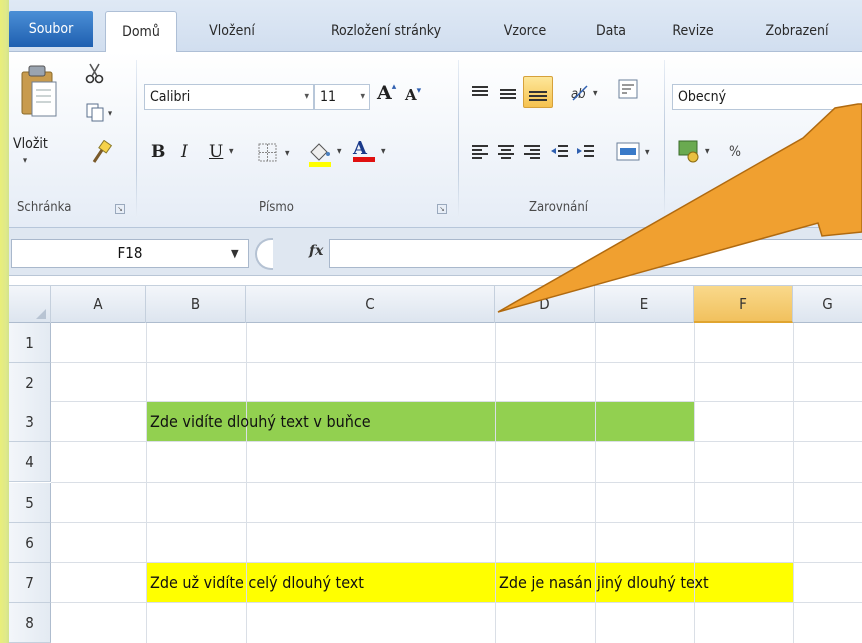  What do you see at coordinates (735, 152) in the screenshot?
I see `percent-style-icon: %` at bounding box center [735, 152].